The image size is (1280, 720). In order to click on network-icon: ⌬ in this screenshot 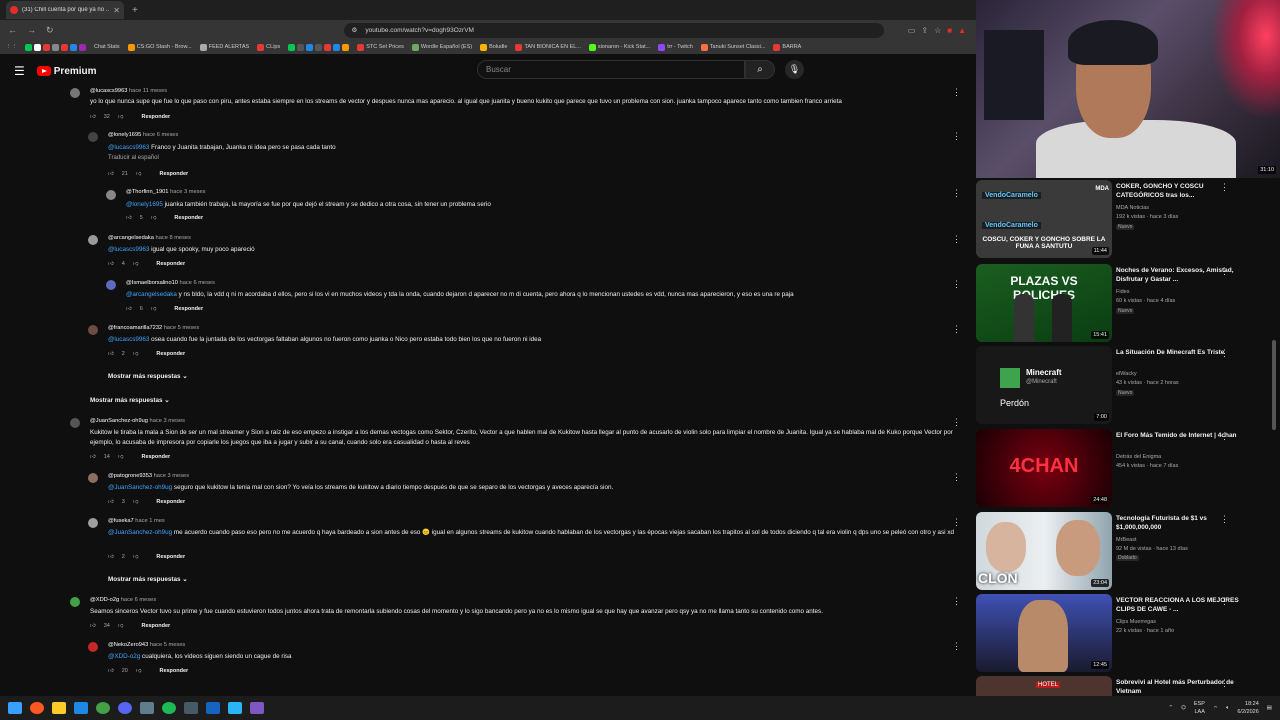, I will do `click(1183, 708)`.